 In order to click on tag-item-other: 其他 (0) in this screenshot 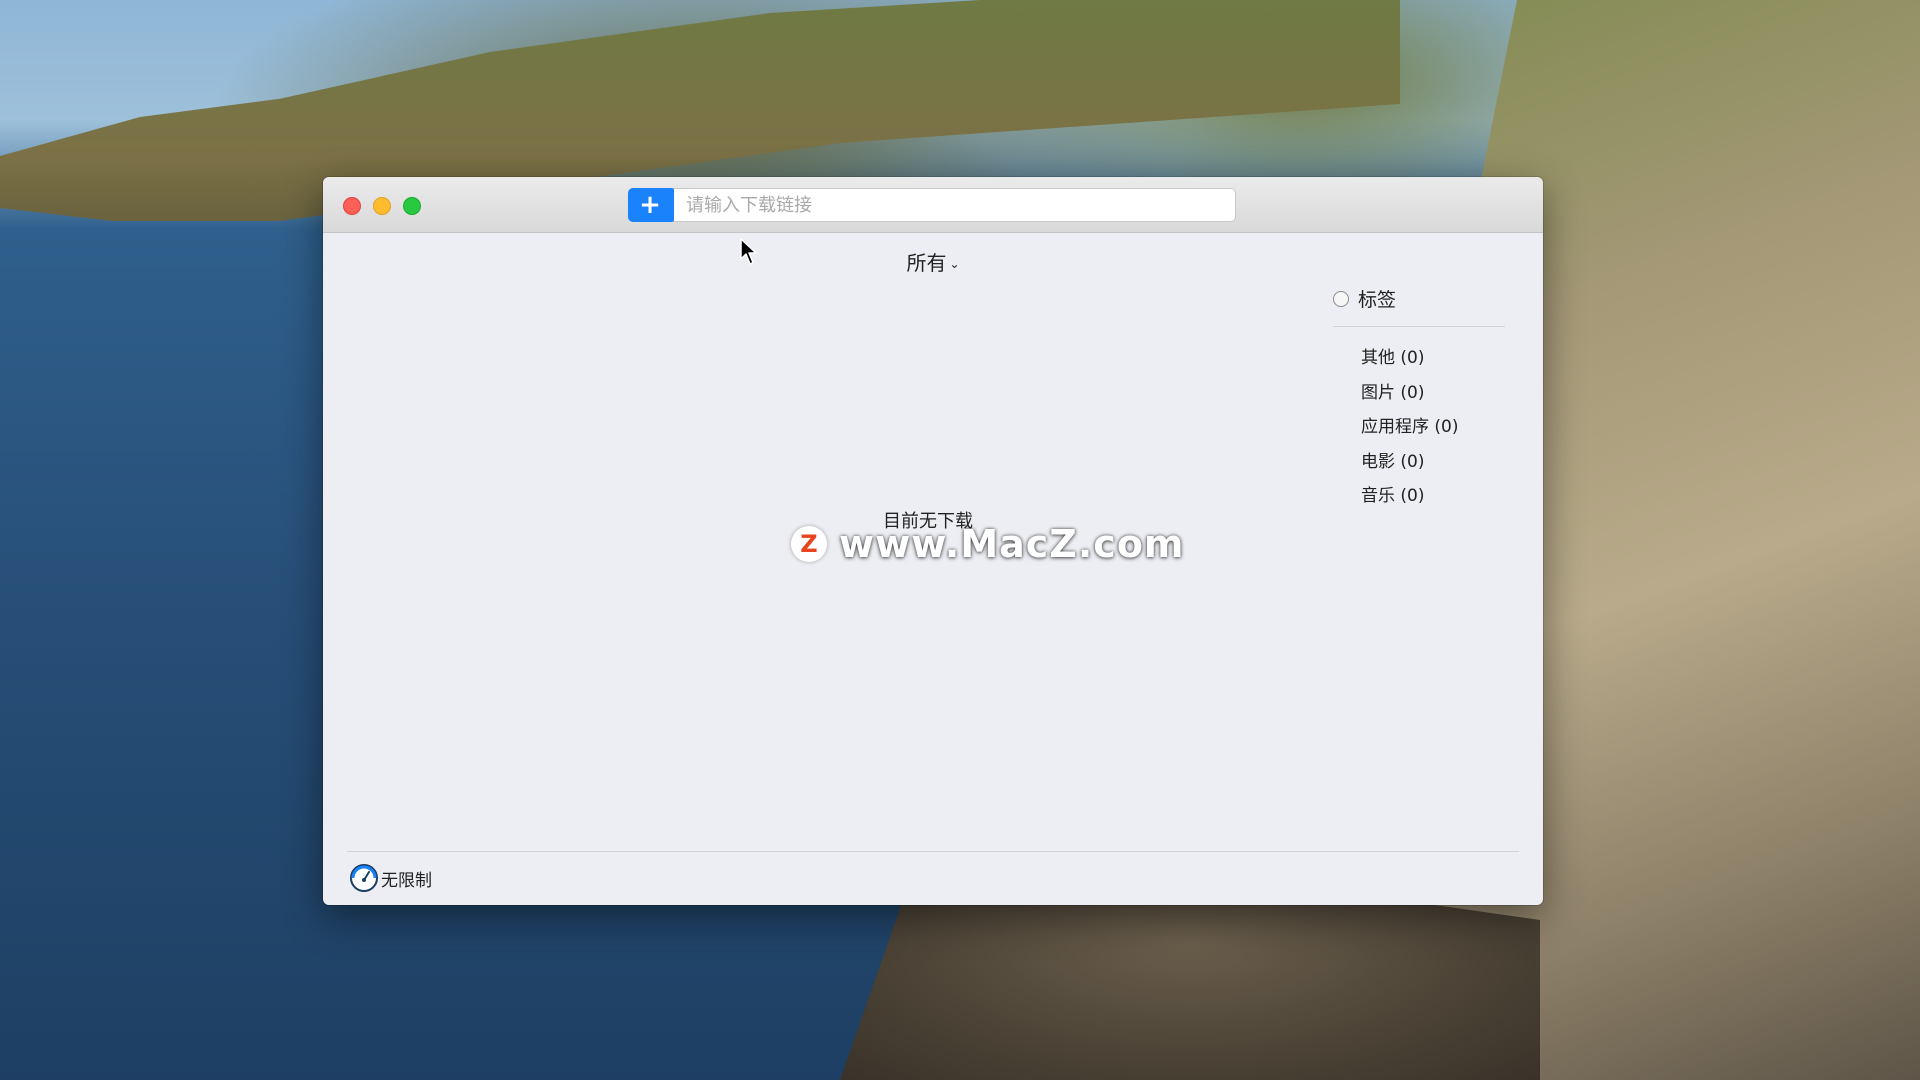, I will do `click(1433, 358)`.